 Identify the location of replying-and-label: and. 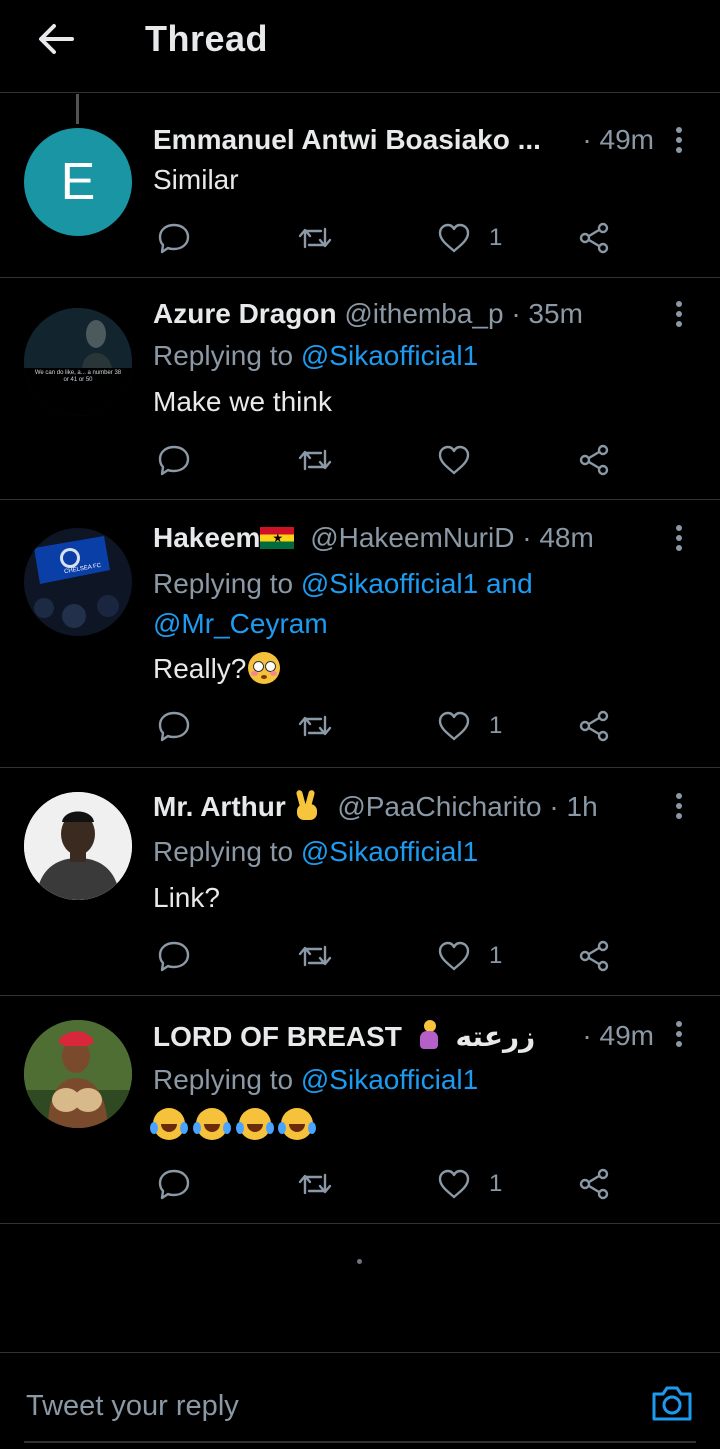
(505, 583).